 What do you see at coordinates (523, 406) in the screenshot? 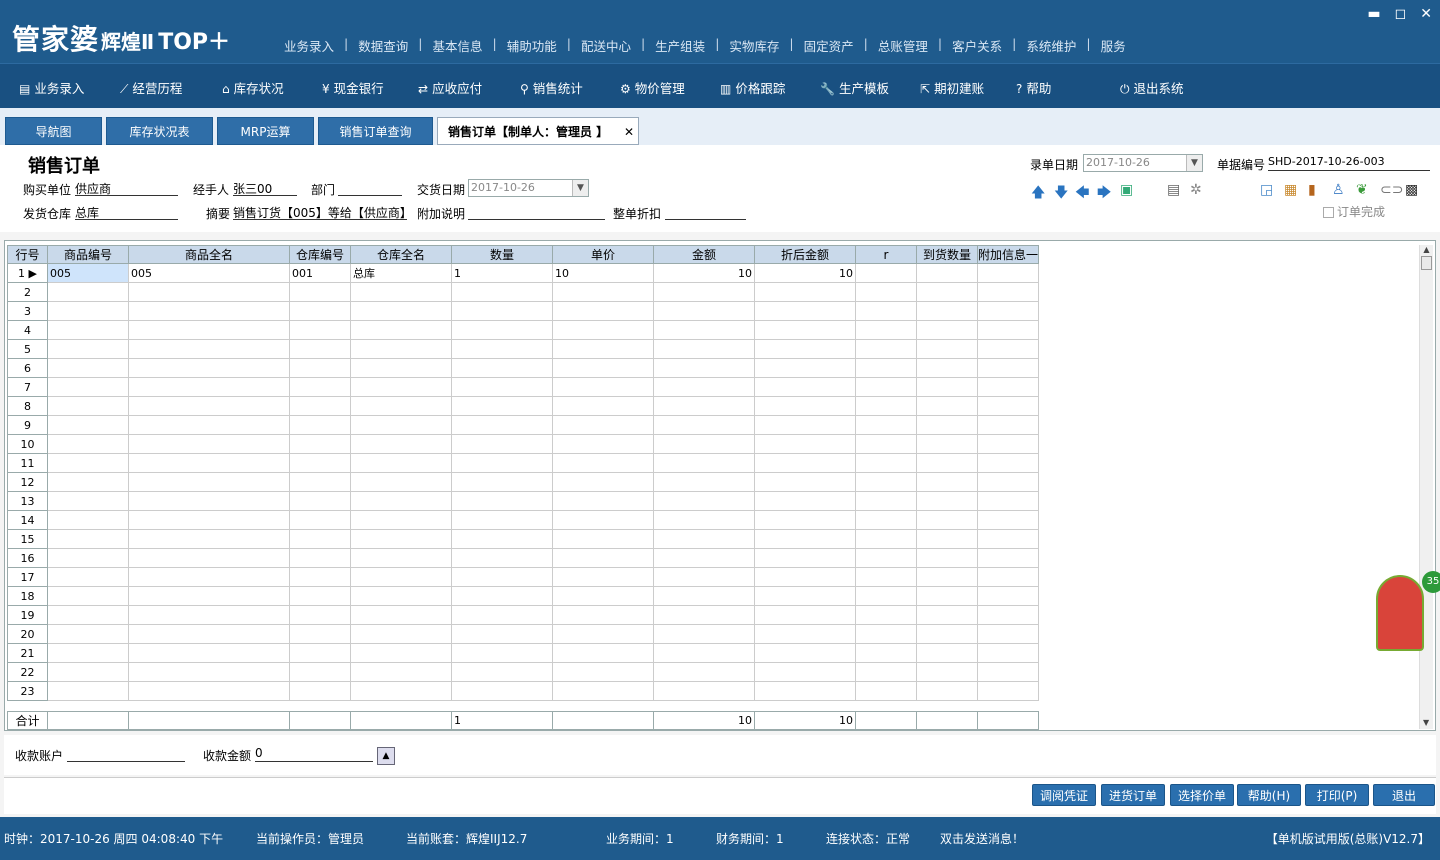
I see `table-row: 8` at bounding box center [523, 406].